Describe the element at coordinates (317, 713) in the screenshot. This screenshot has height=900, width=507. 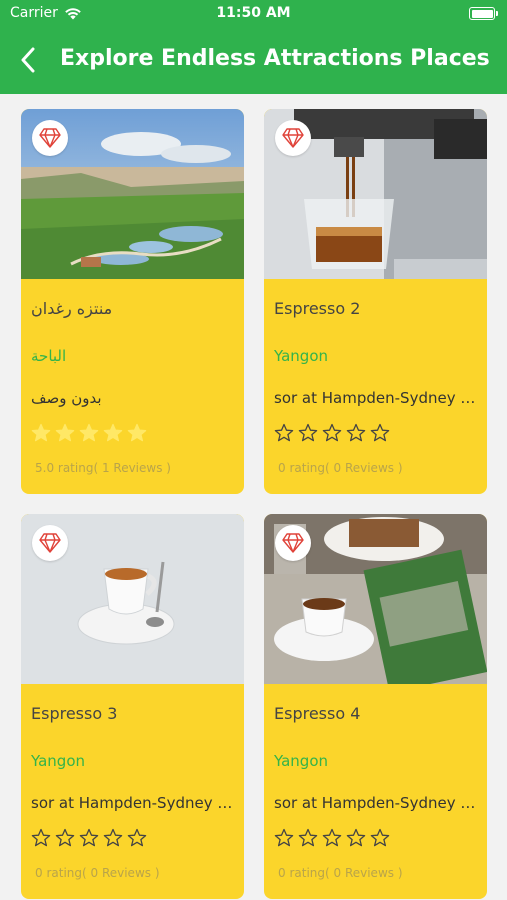
I see `place-title: Espresso 4` at that location.